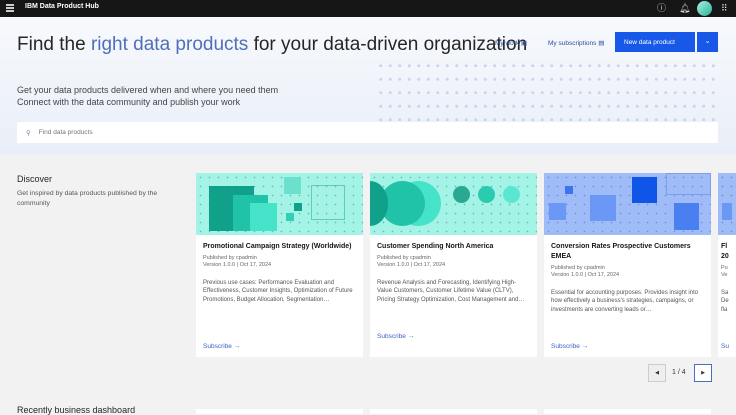  I want to click on my-work-link: My work ▣, so click(511, 43).